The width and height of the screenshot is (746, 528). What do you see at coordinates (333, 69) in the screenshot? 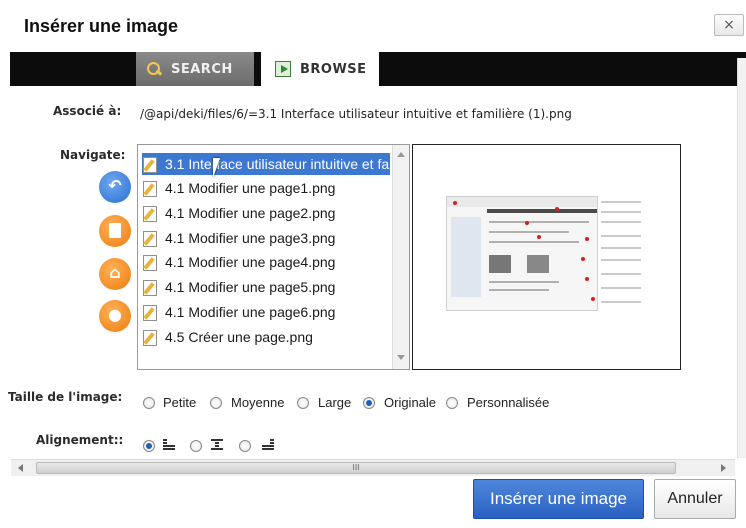
I see `tab-browse-label: BROWSE` at bounding box center [333, 69].